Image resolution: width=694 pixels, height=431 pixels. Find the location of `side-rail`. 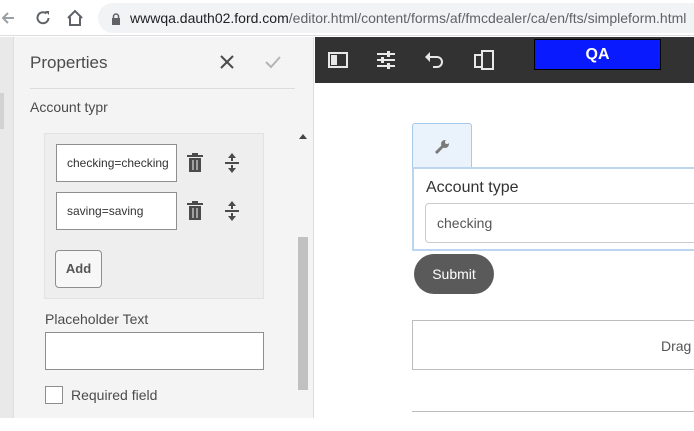

side-rail is located at coordinates (7, 227).